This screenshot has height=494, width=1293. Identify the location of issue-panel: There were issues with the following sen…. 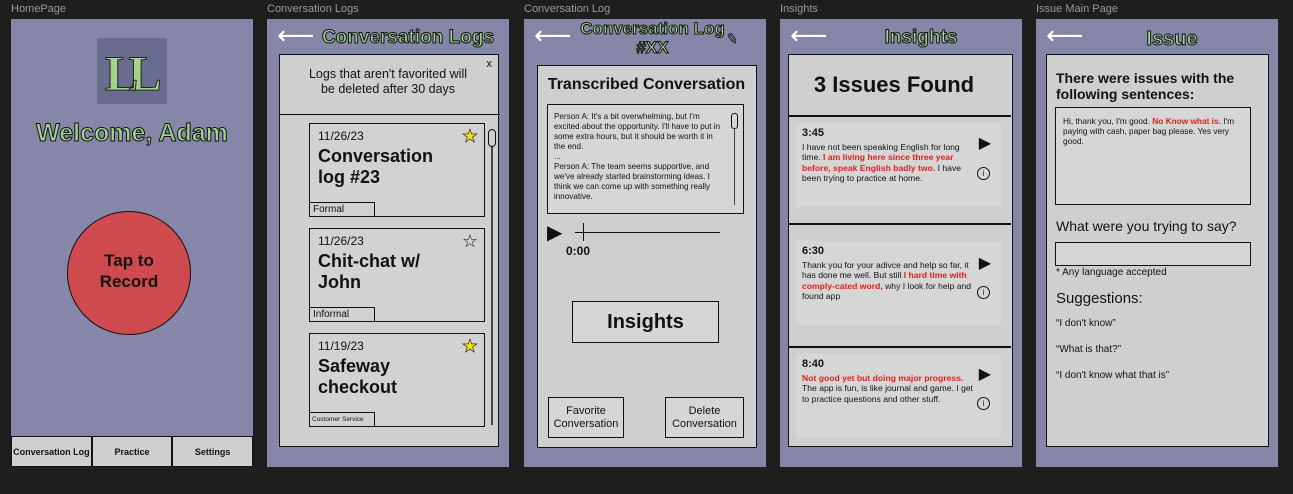
(1157, 250).